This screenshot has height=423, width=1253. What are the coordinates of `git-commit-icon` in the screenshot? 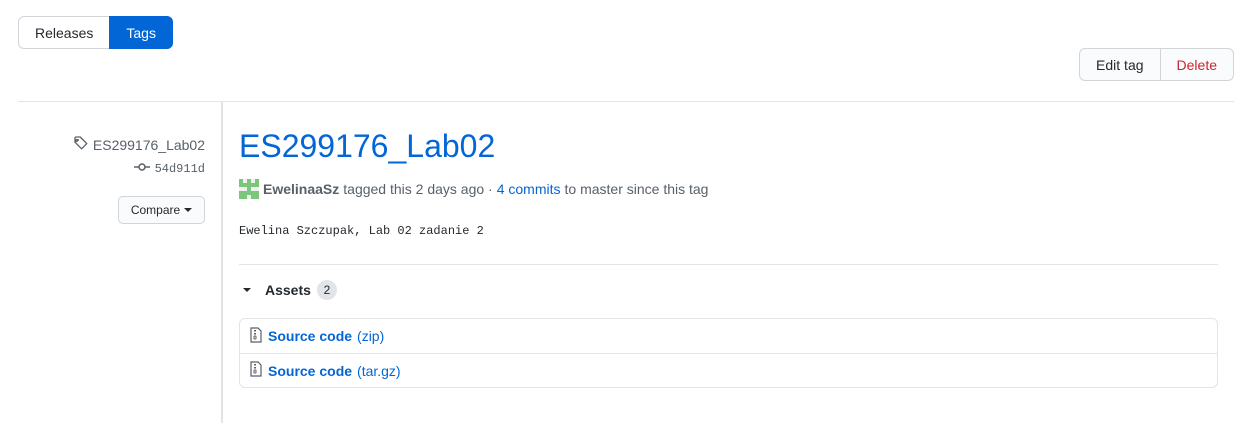 It's located at (141, 169).